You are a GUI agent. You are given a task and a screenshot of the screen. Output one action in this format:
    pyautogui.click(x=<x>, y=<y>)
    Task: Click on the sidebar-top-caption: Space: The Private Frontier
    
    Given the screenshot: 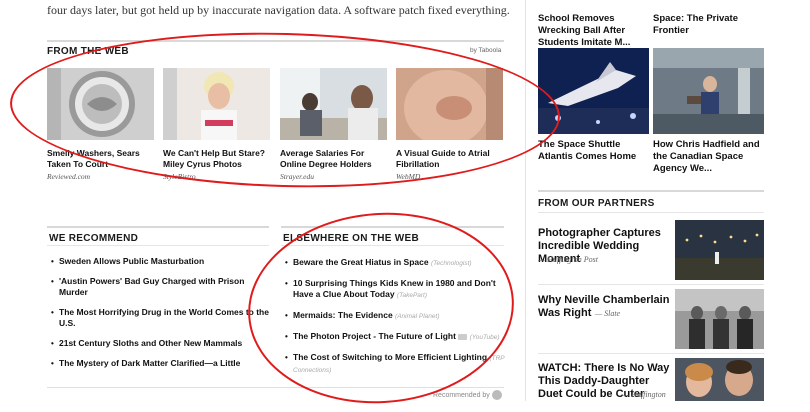 What is the action you would take?
    pyautogui.click(x=710, y=25)
    